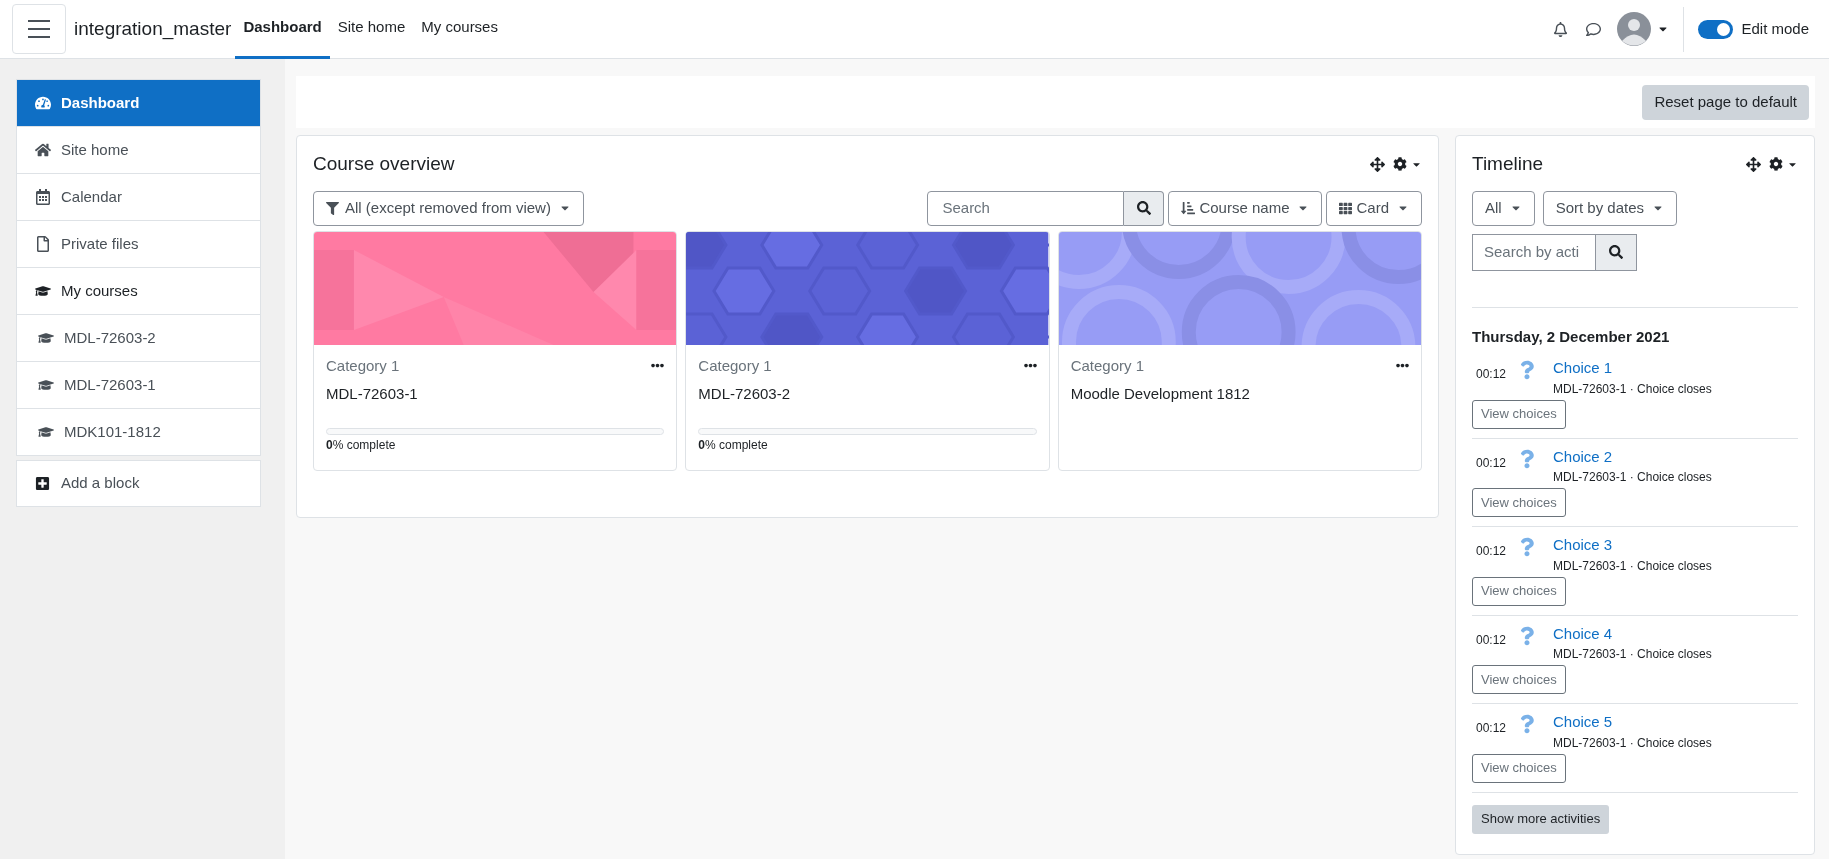 The height and width of the screenshot is (859, 1829). Describe the element at coordinates (39, 29) in the screenshot. I see `menu-button` at that location.